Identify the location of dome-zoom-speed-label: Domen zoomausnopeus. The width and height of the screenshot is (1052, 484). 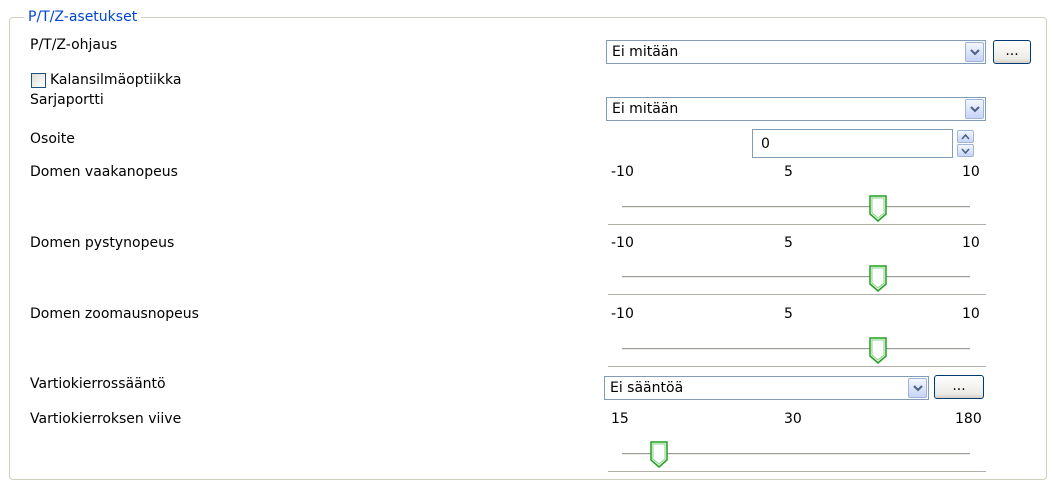
(114, 314).